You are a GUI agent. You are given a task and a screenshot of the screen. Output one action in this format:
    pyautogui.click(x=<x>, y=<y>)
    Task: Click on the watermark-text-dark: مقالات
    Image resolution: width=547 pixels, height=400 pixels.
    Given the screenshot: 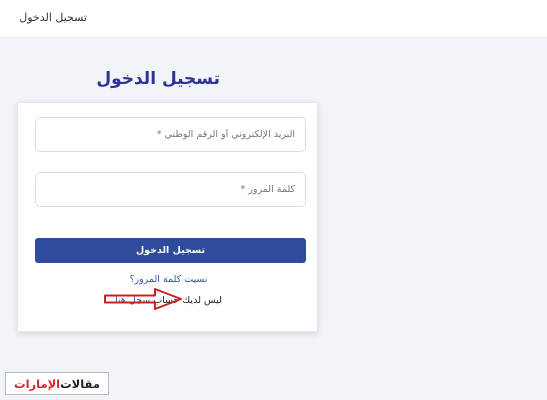 What is the action you would take?
    pyautogui.click(x=80, y=383)
    